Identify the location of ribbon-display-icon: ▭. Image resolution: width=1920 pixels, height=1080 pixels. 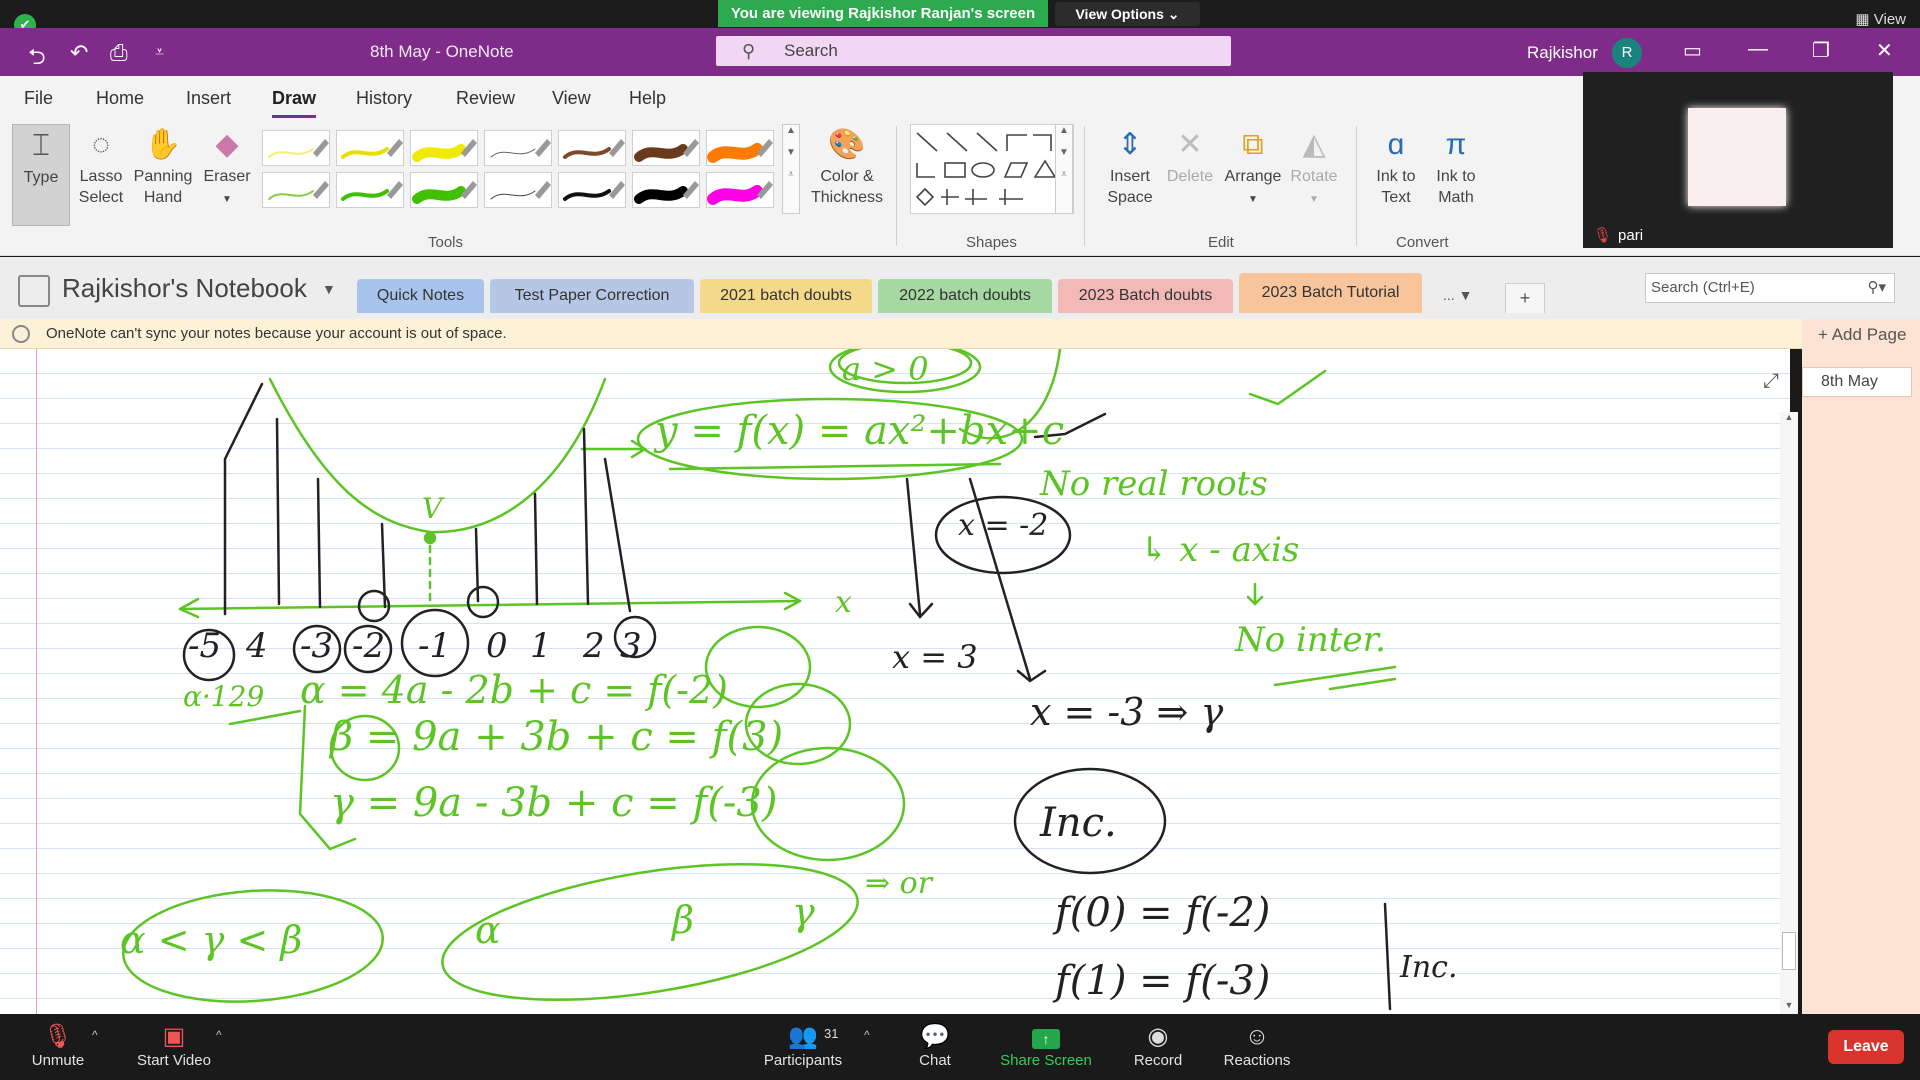
(1692, 50).